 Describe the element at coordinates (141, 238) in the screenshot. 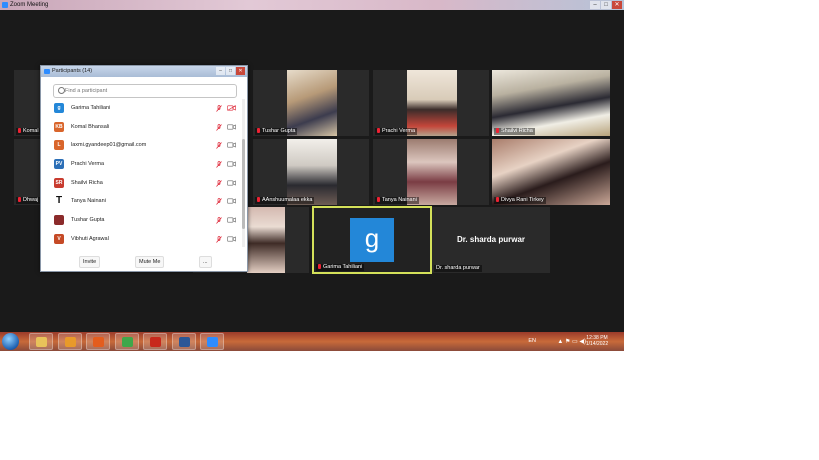

I see `participant-row: V Vibhuti Agrawal` at that location.